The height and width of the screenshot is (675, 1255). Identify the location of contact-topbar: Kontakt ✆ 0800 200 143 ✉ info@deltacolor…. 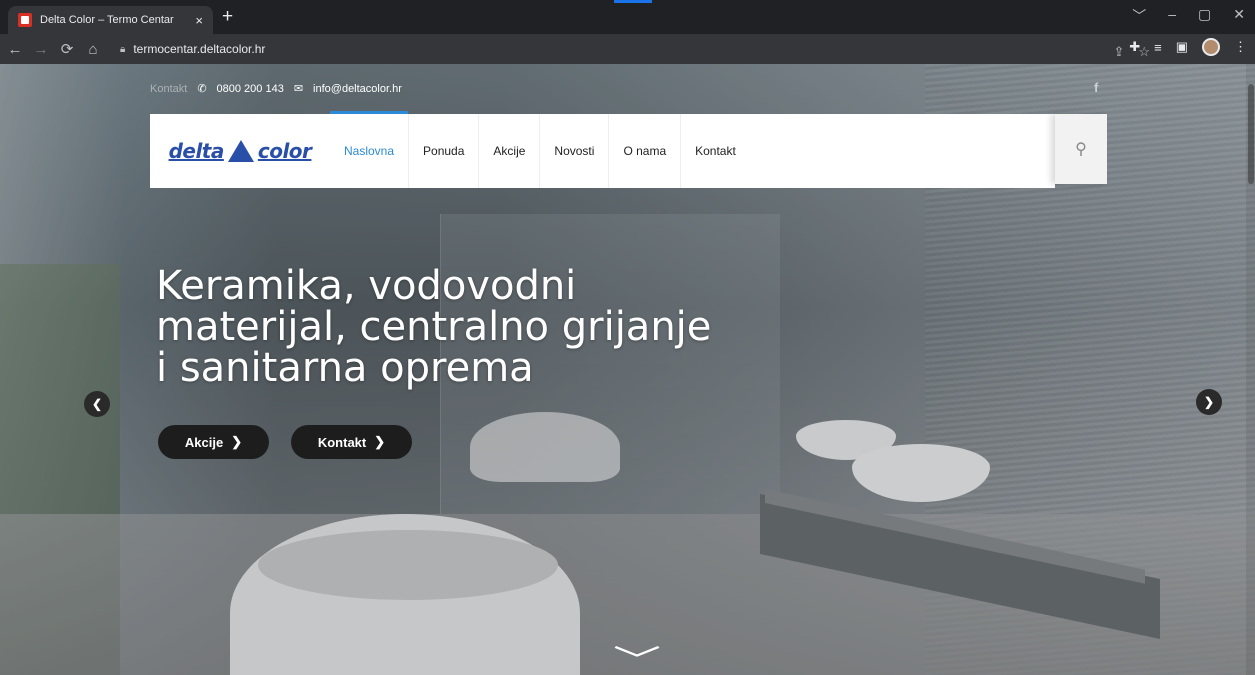
(276, 89).